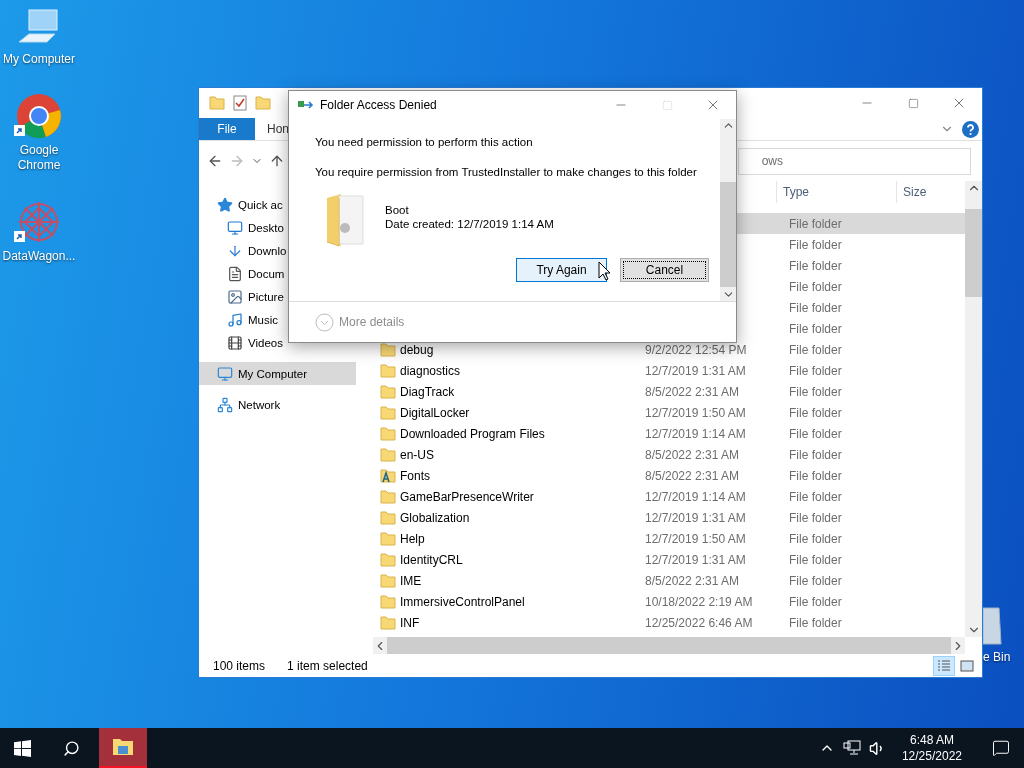 This screenshot has width=1024, height=768. What do you see at coordinates (277, 404) in the screenshot?
I see `nav-item: Network` at bounding box center [277, 404].